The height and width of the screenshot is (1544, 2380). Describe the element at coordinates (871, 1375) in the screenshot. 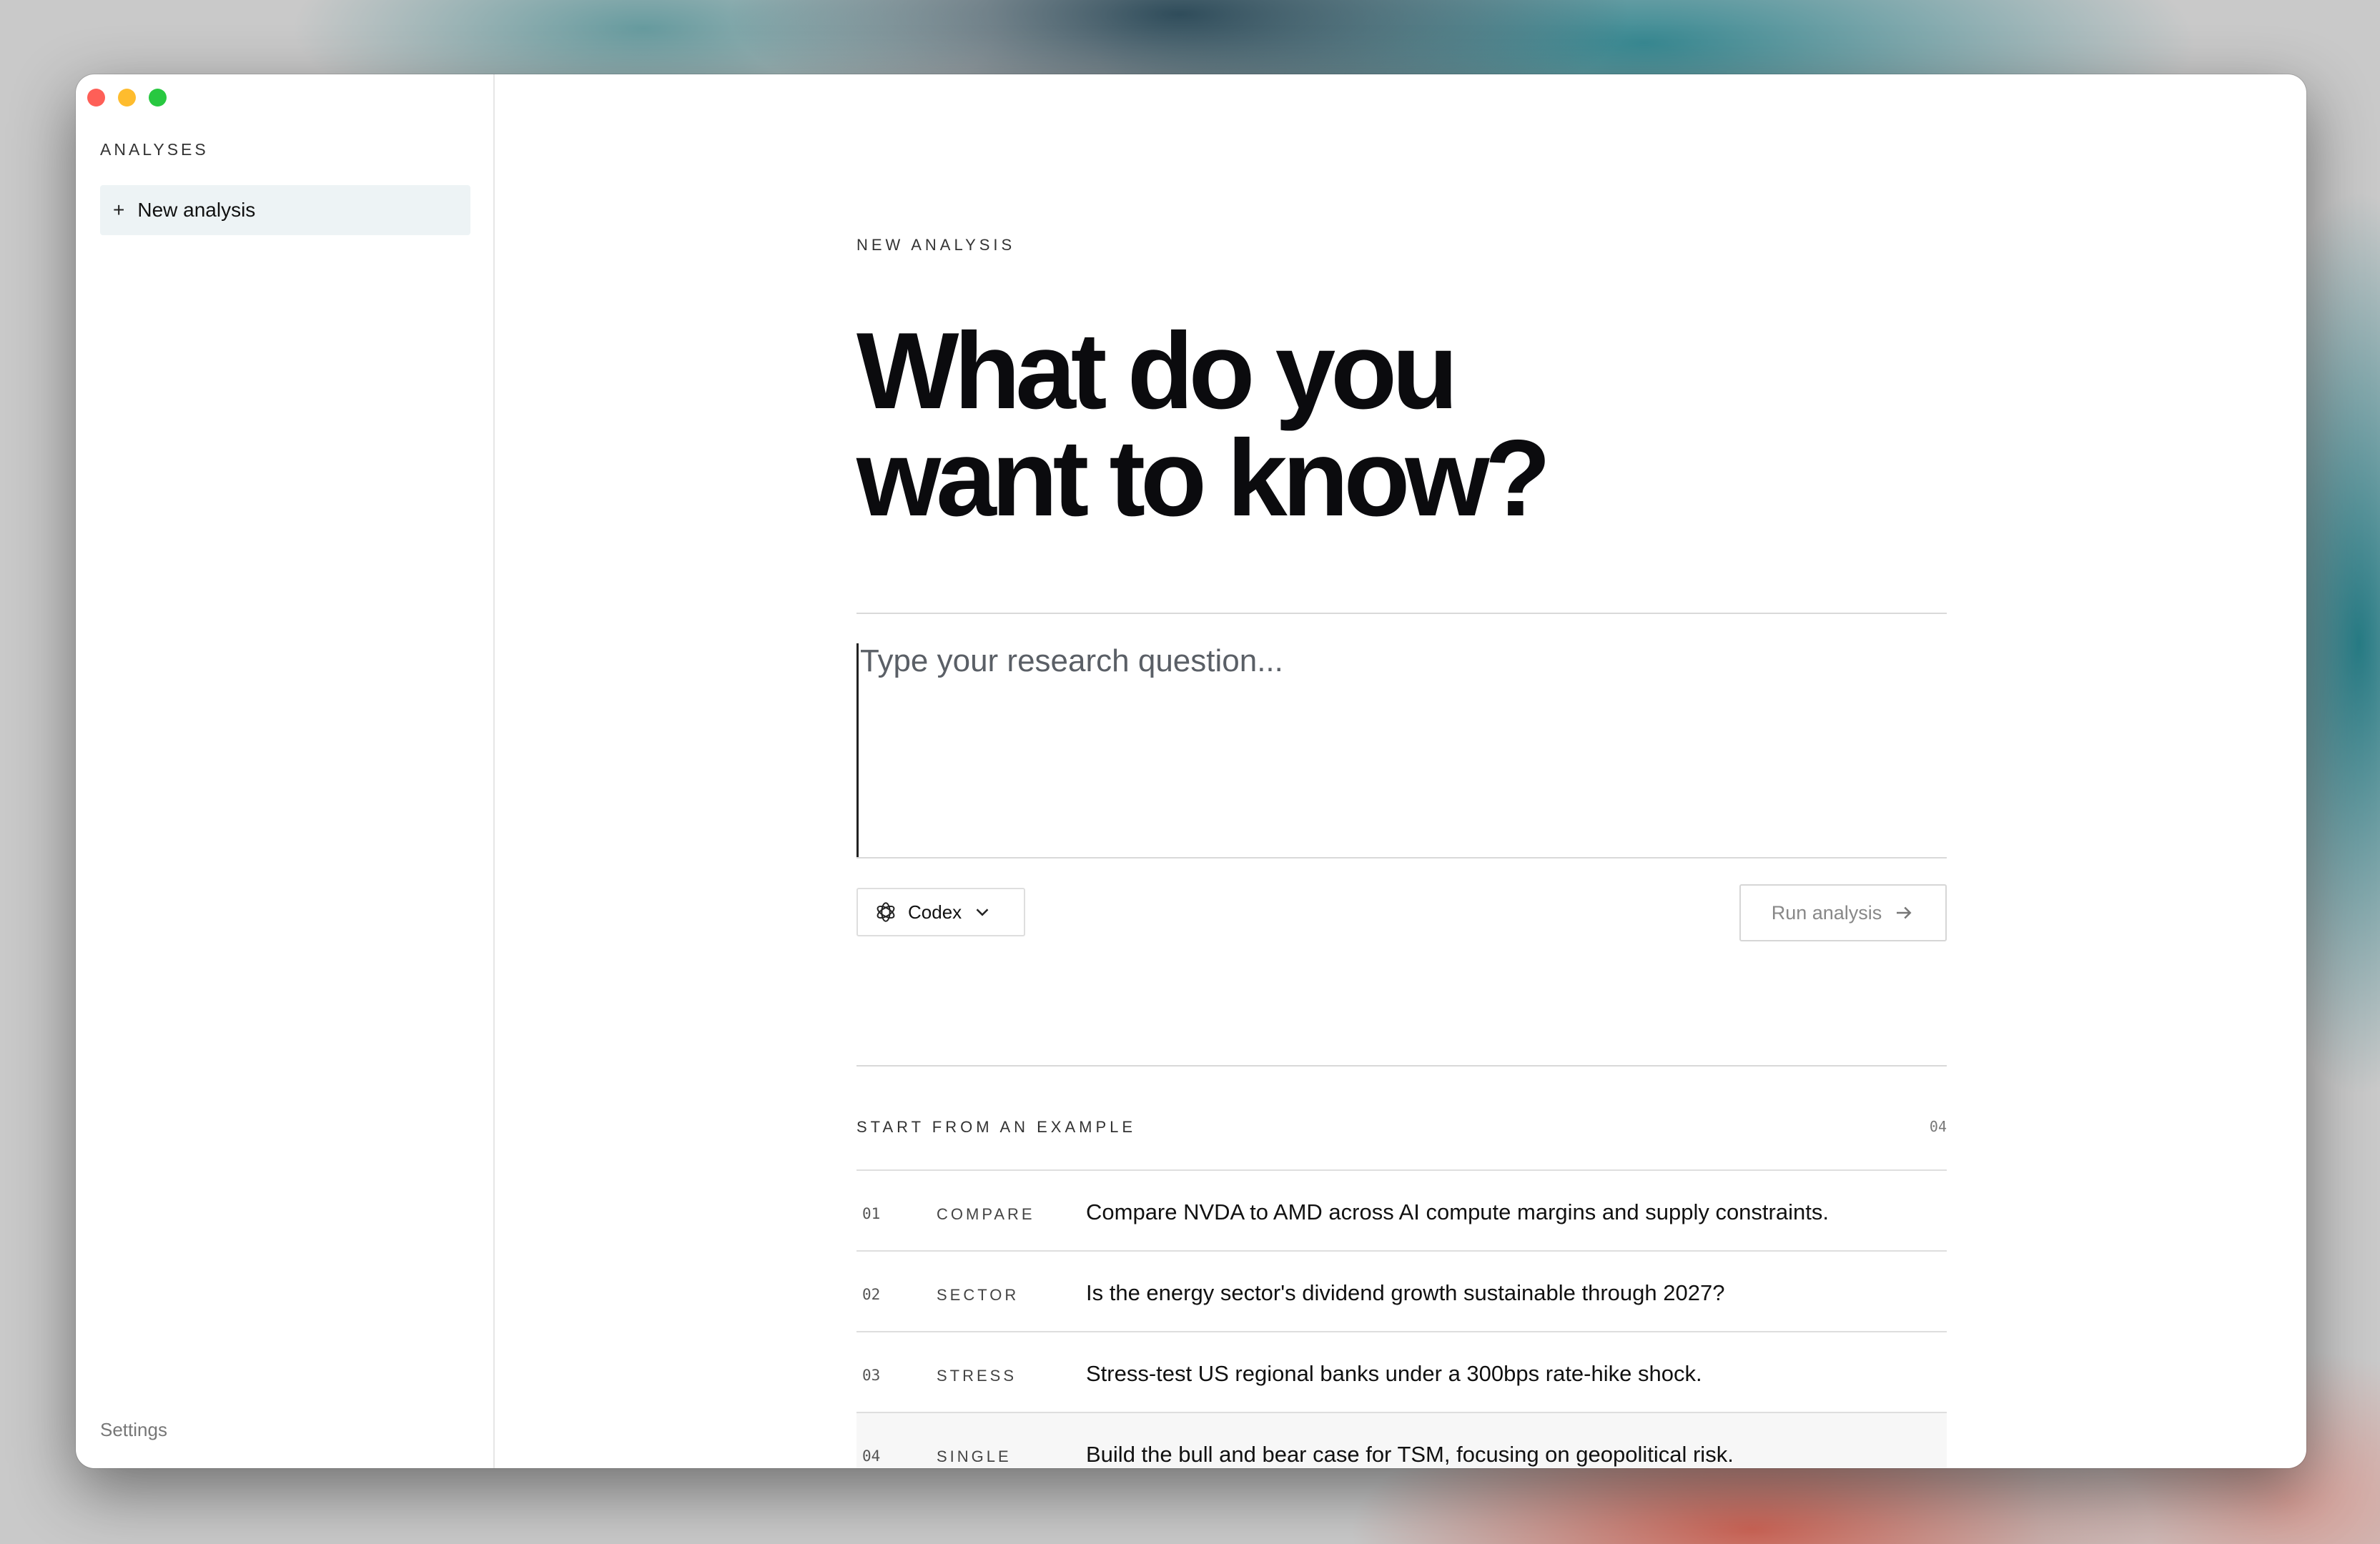

I see `example-number: 03` at that location.